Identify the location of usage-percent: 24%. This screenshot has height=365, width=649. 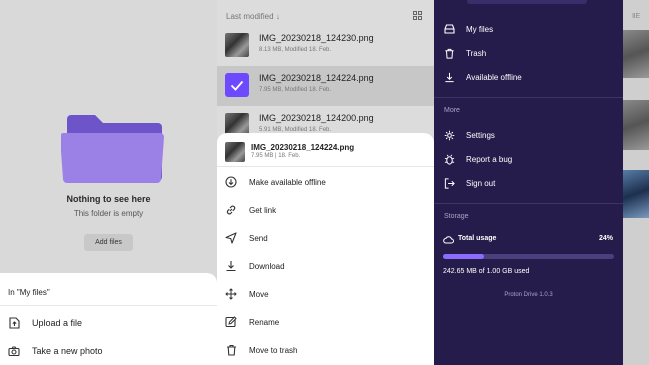
(605, 238).